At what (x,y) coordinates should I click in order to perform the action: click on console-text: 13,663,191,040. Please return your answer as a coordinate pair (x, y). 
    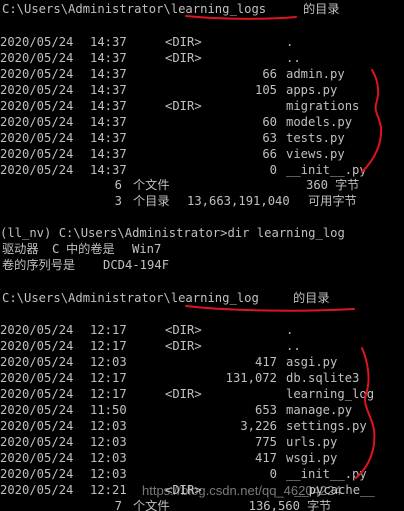
    Looking at the image, I should click on (238, 201).